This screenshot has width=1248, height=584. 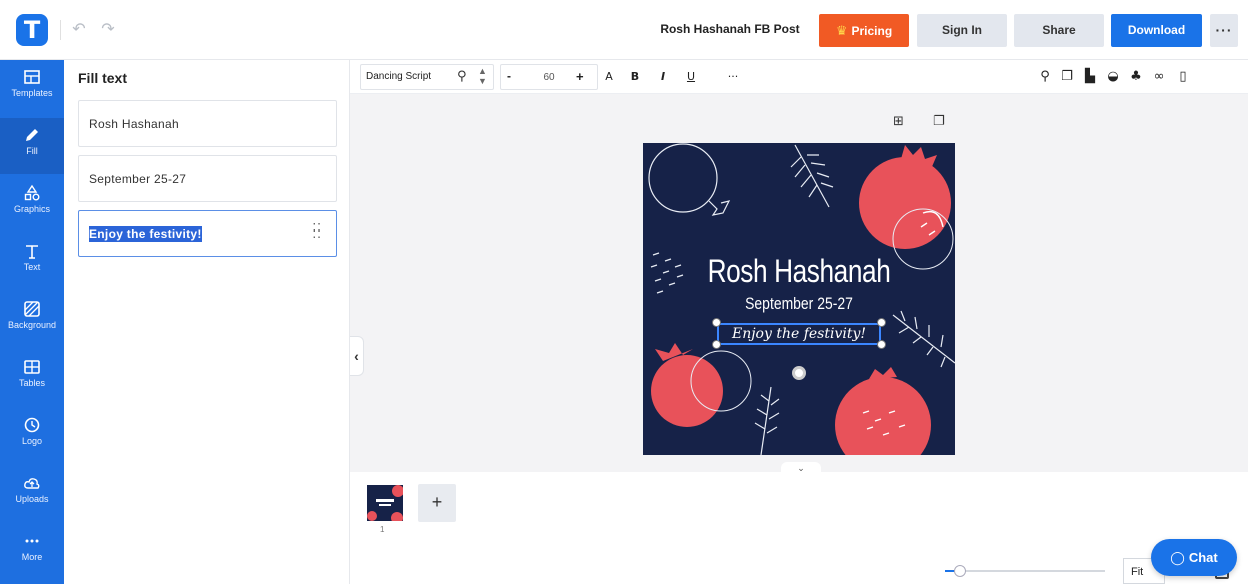 I want to click on chat-bubble-icon: ◯, so click(x=1177, y=558).